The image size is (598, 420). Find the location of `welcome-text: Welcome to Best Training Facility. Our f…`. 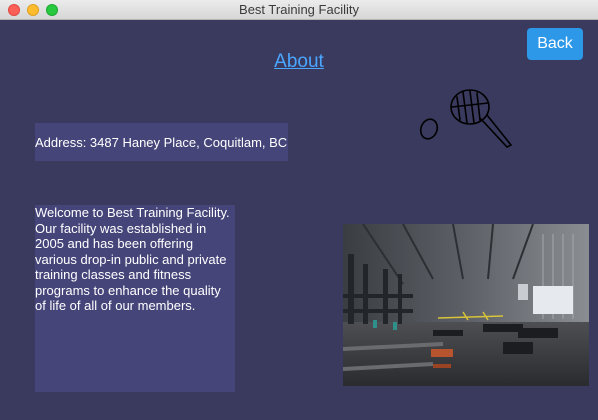

welcome-text: Welcome to Best Training Facility. Our f… is located at coordinates (135, 298).